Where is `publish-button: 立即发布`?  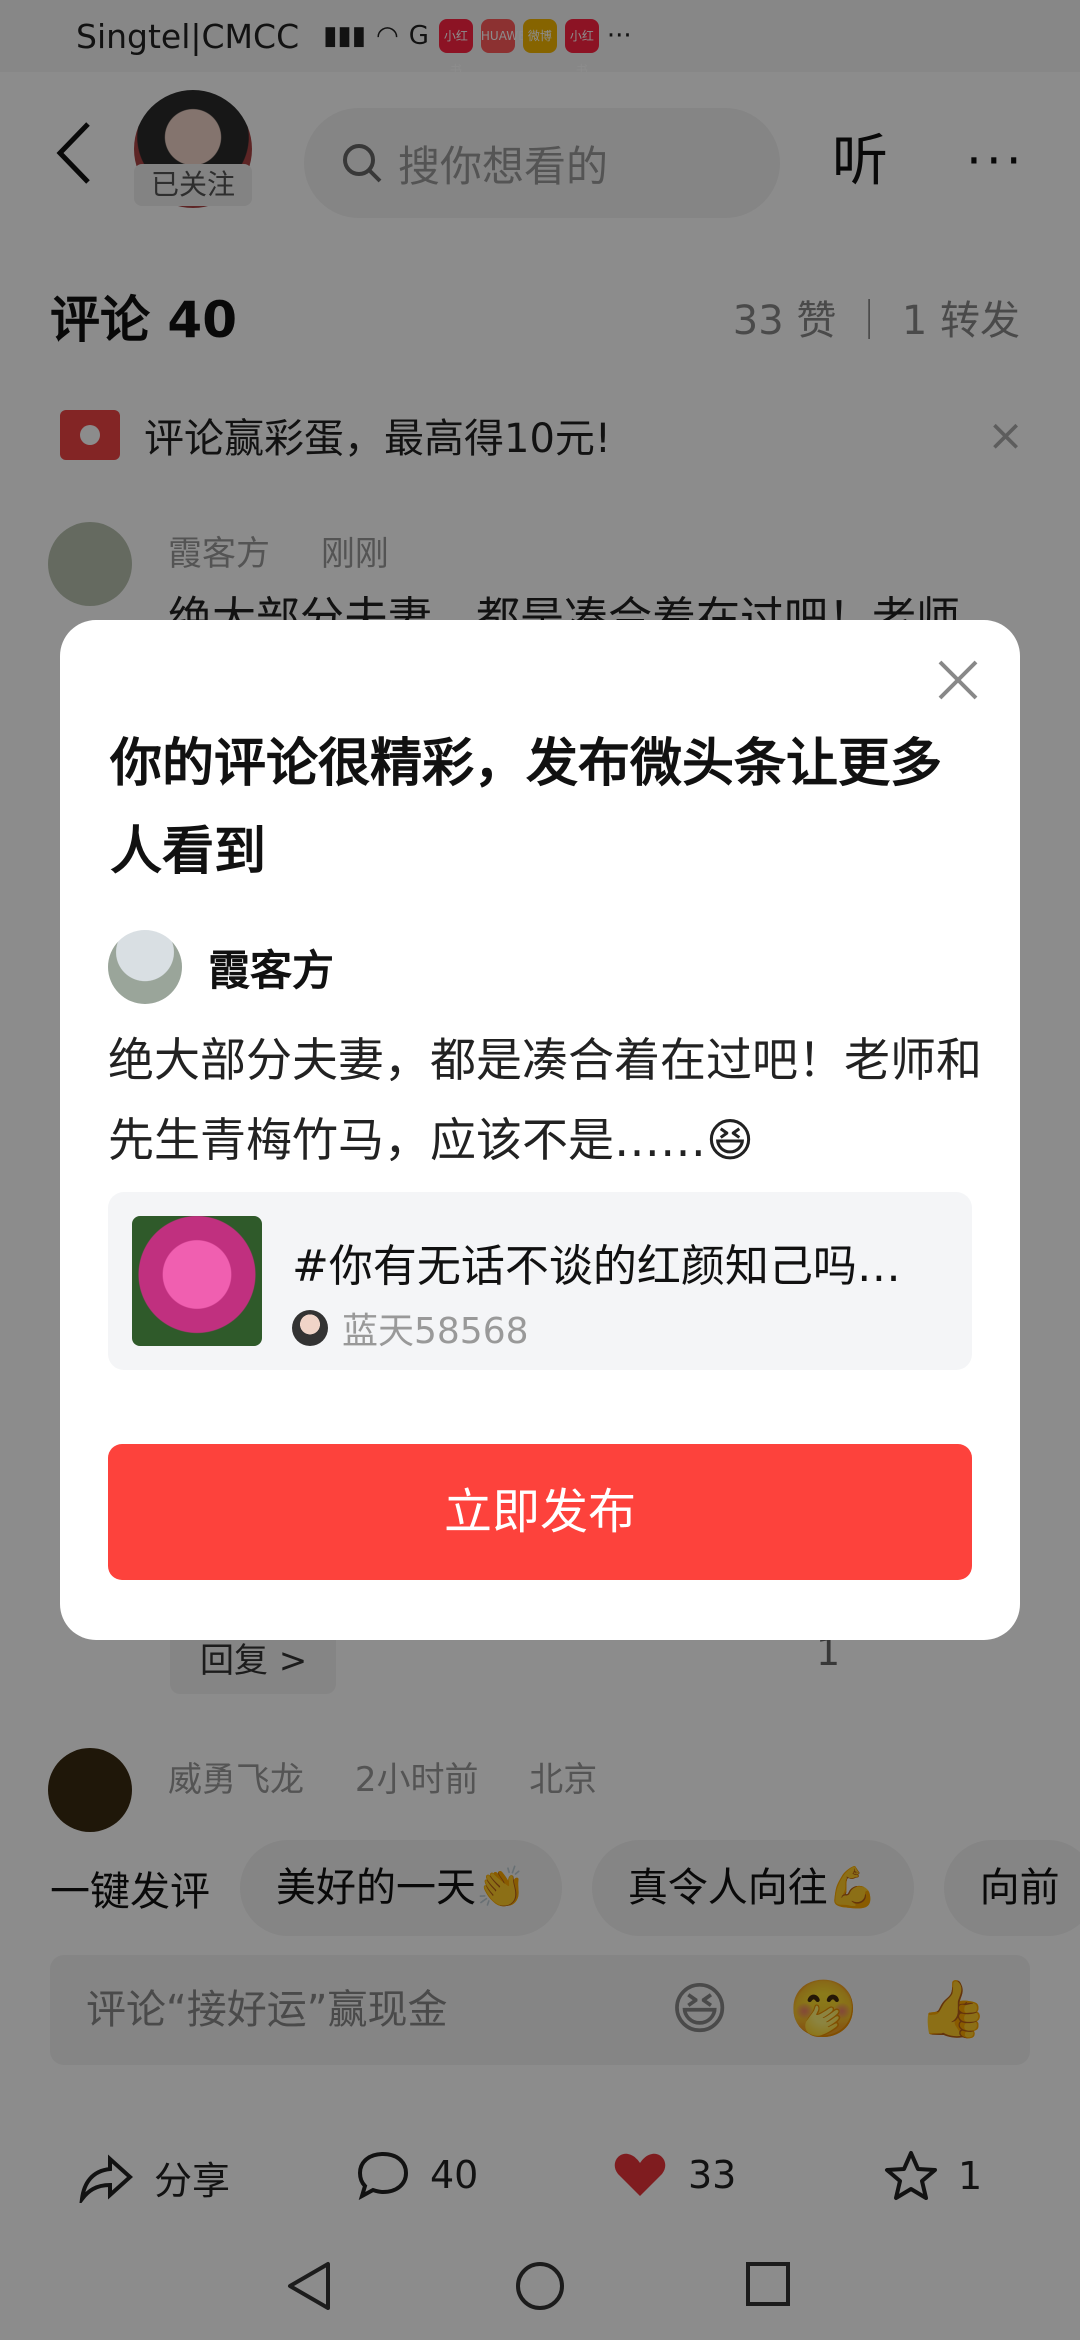
publish-button: 立即发布 is located at coordinates (540, 1512).